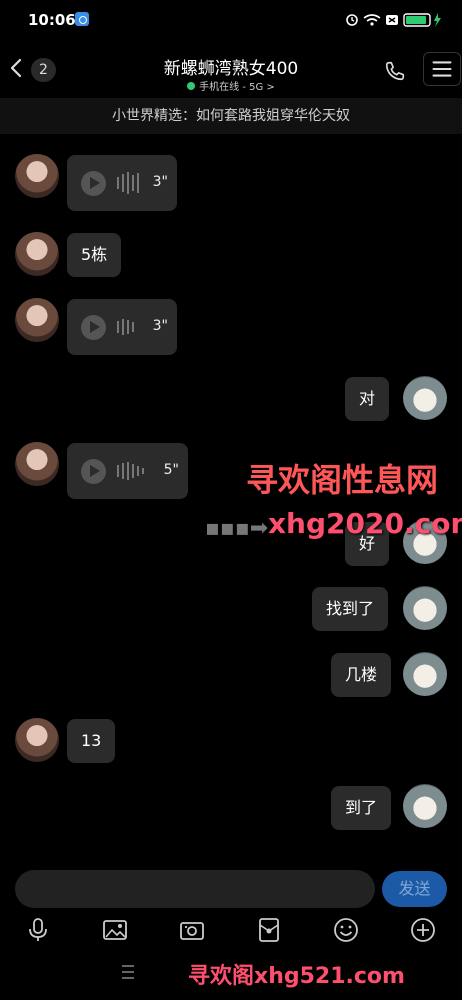 The width and height of the screenshot is (462, 1000). Describe the element at coordinates (94, 255) in the screenshot. I see `message-bubble: 5栋` at that location.